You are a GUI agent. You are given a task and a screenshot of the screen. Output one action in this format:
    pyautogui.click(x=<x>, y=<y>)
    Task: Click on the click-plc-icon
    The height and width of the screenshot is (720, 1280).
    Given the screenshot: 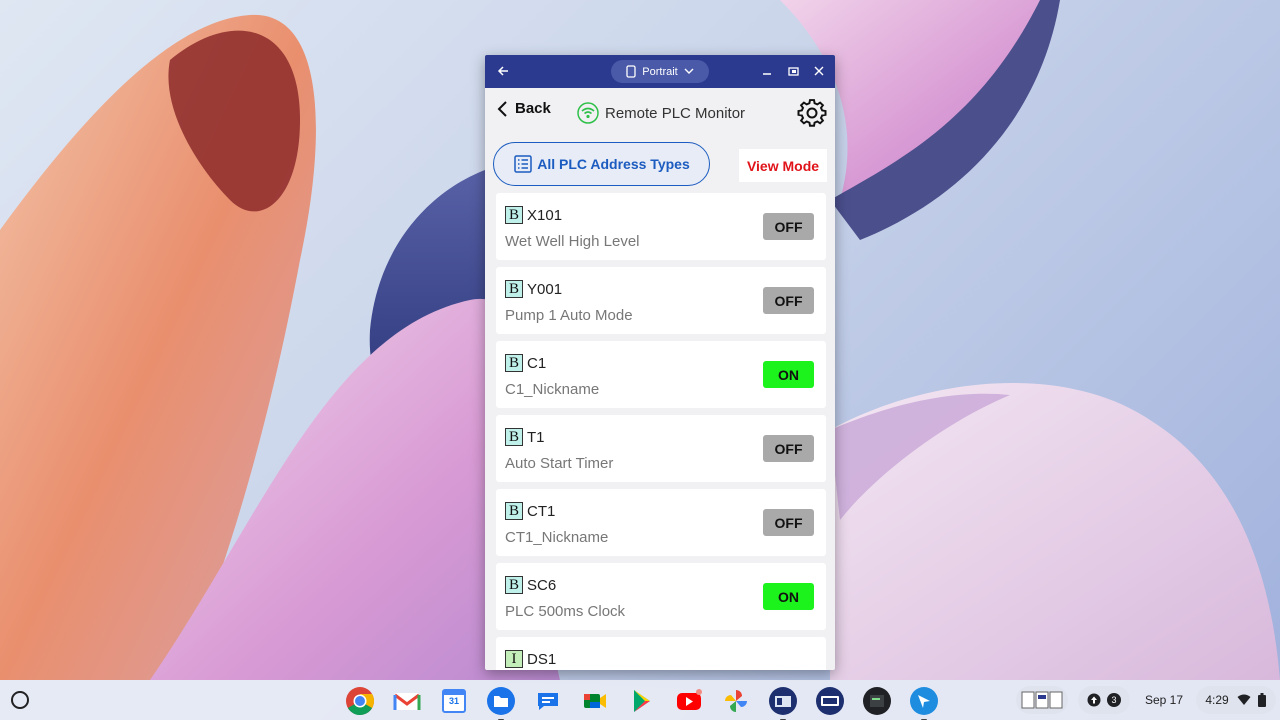 What is the action you would take?
    pyautogui.click(x=783, y=702)
    